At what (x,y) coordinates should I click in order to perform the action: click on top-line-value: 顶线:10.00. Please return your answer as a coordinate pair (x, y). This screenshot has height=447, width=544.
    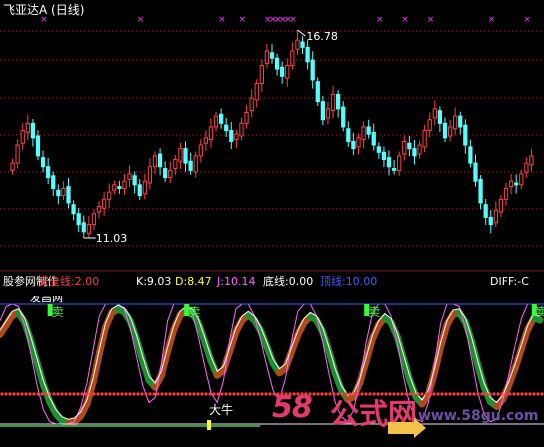
    Looking at the image, I should click on (348, 281).